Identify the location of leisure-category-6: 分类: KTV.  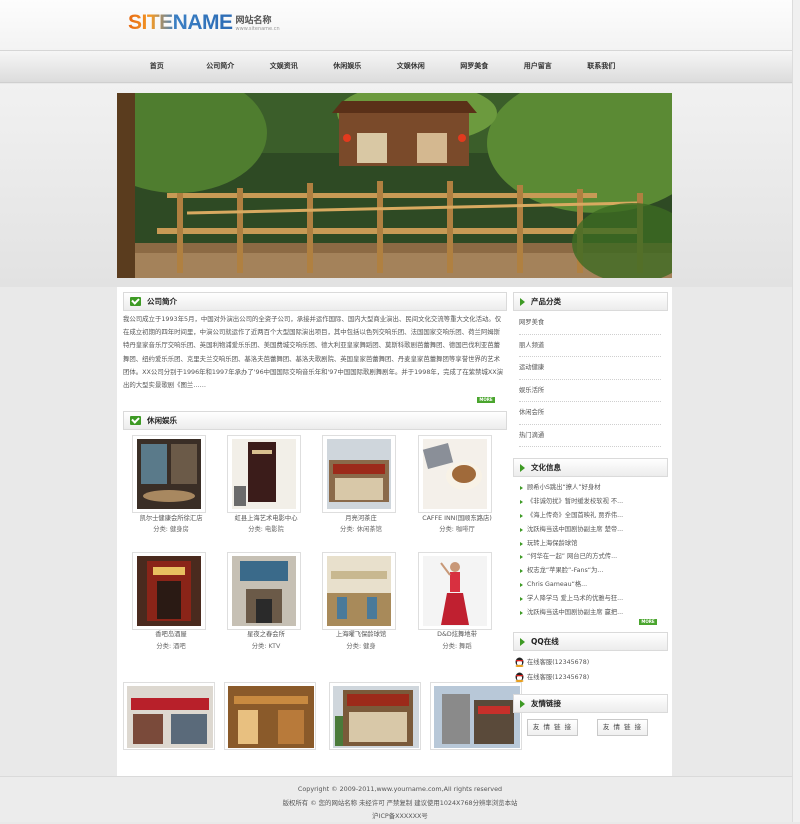
(266, 646).